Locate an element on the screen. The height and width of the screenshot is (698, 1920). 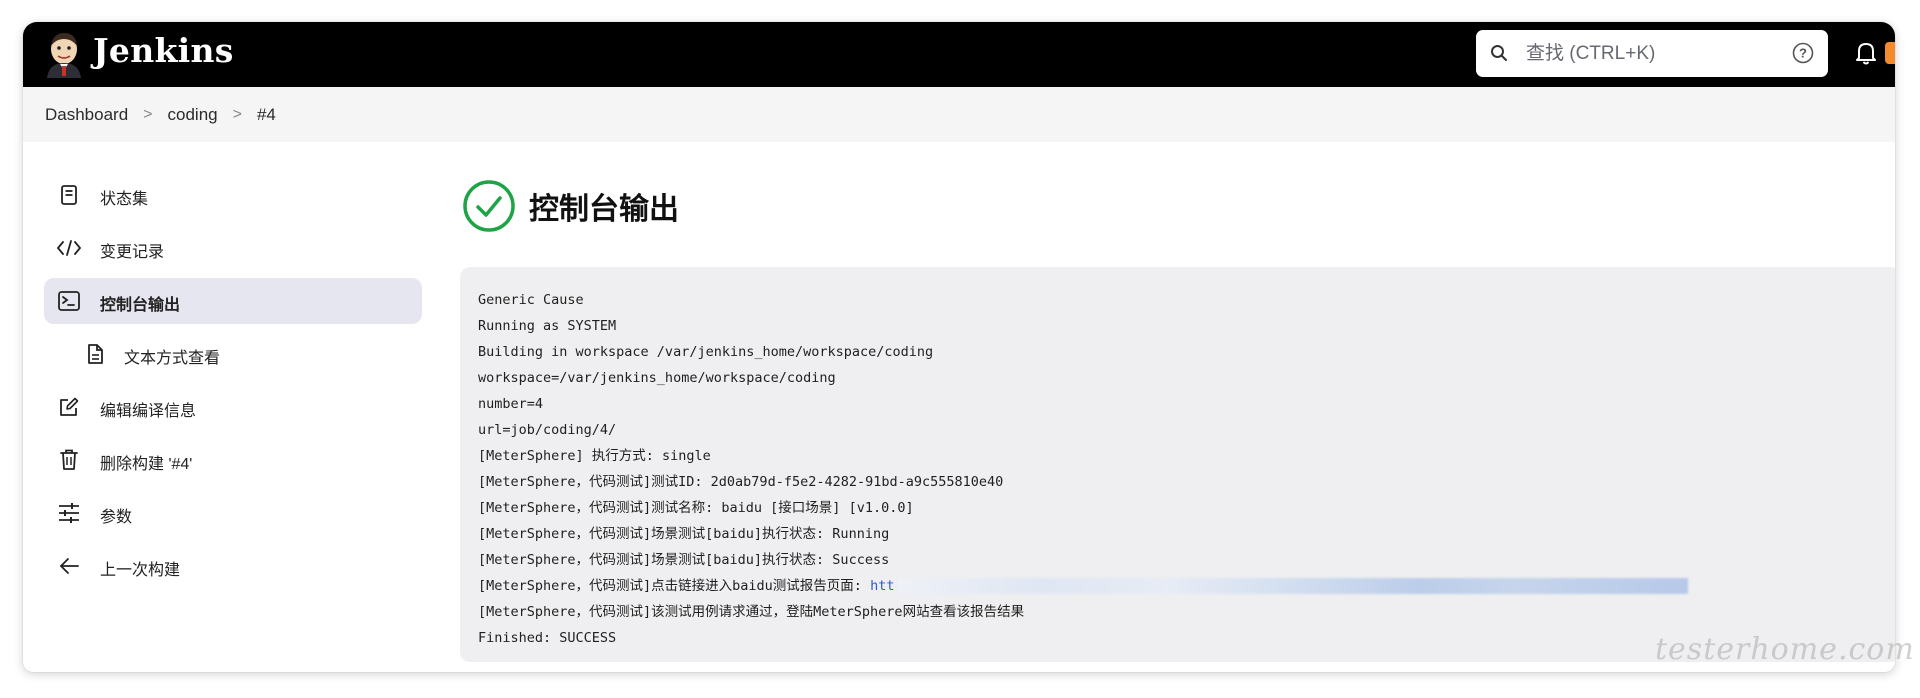
console-line: [MeterSphere] 执行方式: single is located at coordinates (594, 456).